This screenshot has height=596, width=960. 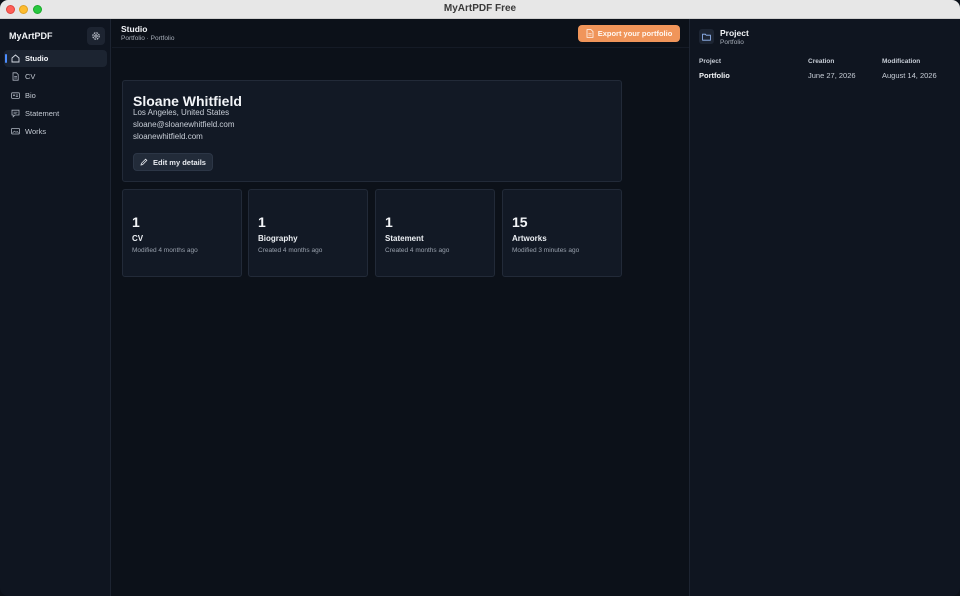 I want to click on sidebar-item-label: Studio, so click(x=37, y=58).